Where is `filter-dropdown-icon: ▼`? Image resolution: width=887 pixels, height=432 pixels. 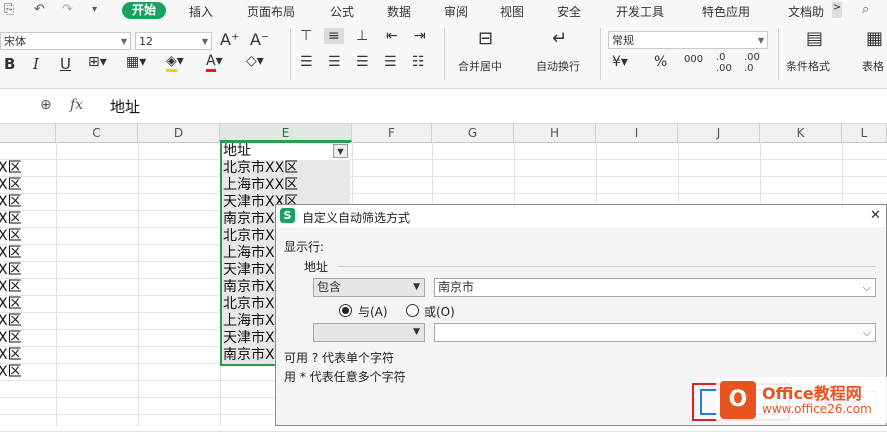
filter-dropdown-icon: ▼ is located at coordinates (340, 151).